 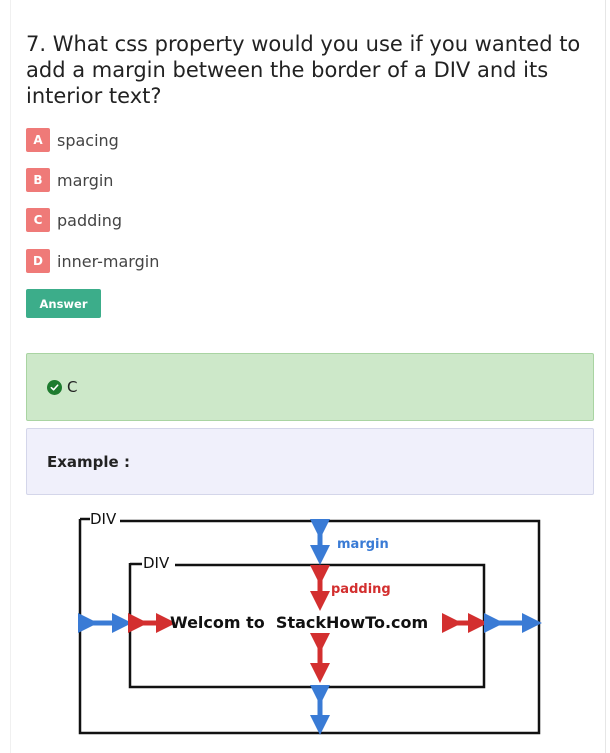 I want to click on check-circle-icon, so click(x=54, y=387).